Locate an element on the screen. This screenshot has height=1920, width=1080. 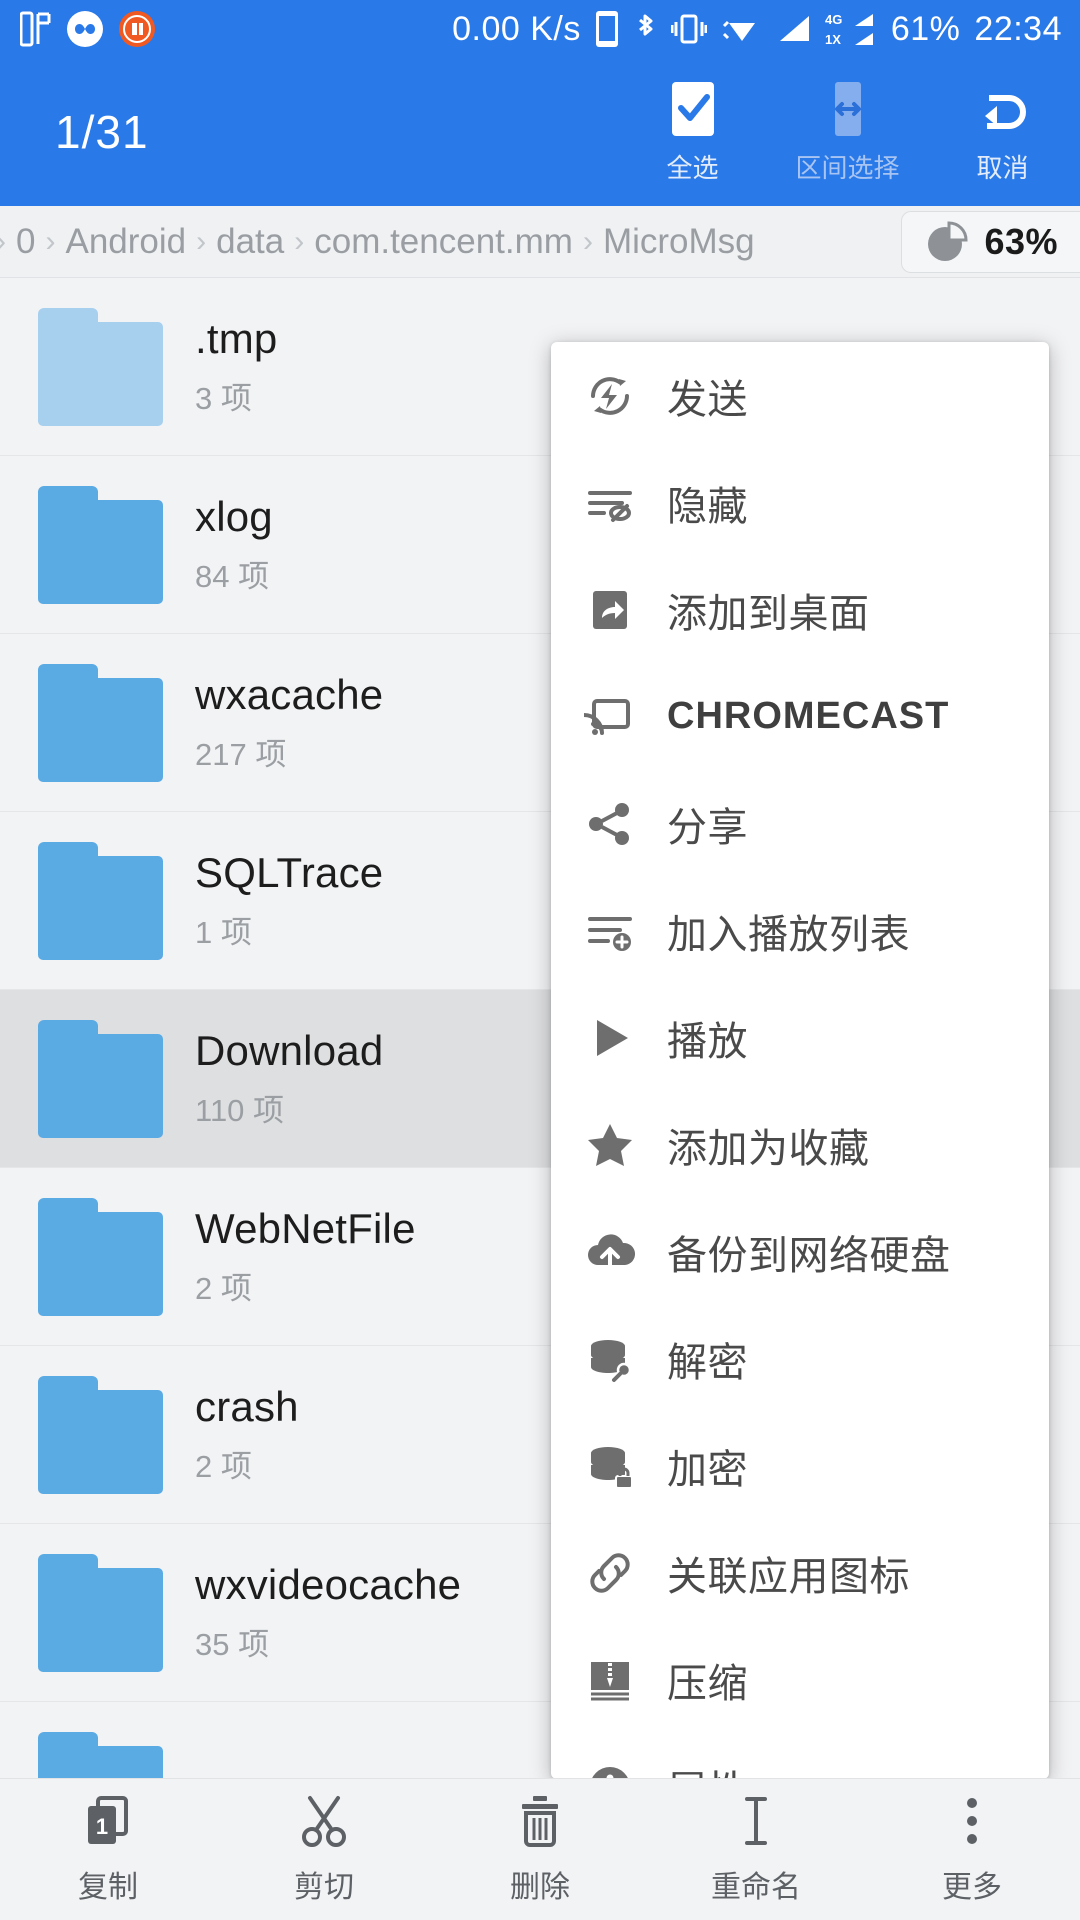
file-meta: xlog 84 项 is located at coordinates (234, 544).